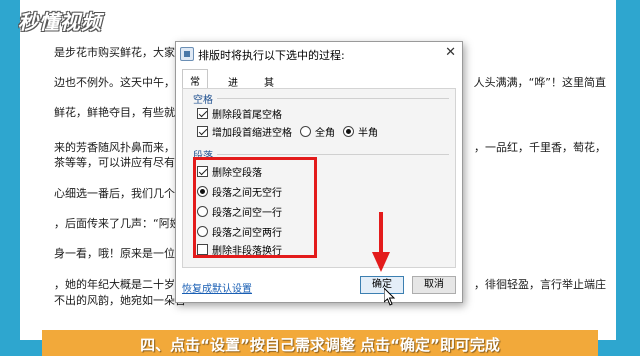  What do you see at coordinates (120, 300) in the screenshot?
I see `document-line: 不出的风韵，她宛如一朵含` at bounding box center [120, 300].